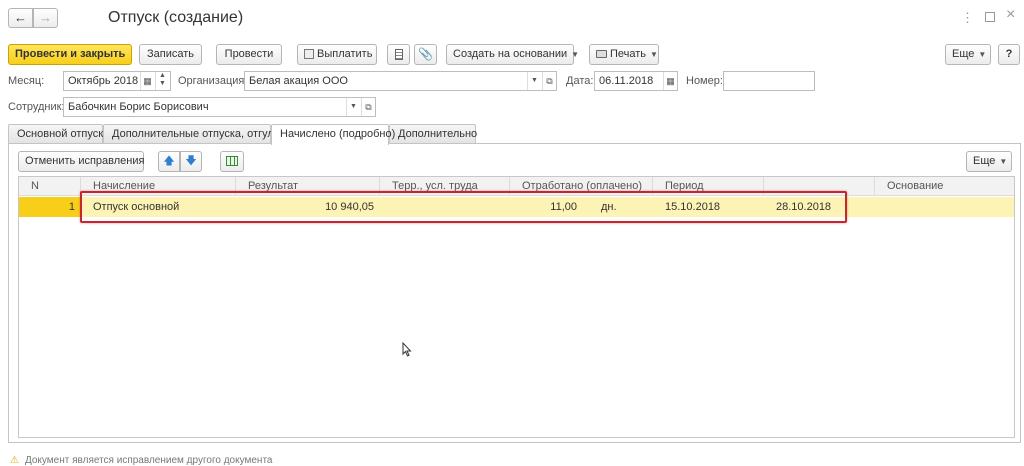 The width and height of the screenshot is (1024, 466). I want to click on help-button: ?, so click(1009, 54).